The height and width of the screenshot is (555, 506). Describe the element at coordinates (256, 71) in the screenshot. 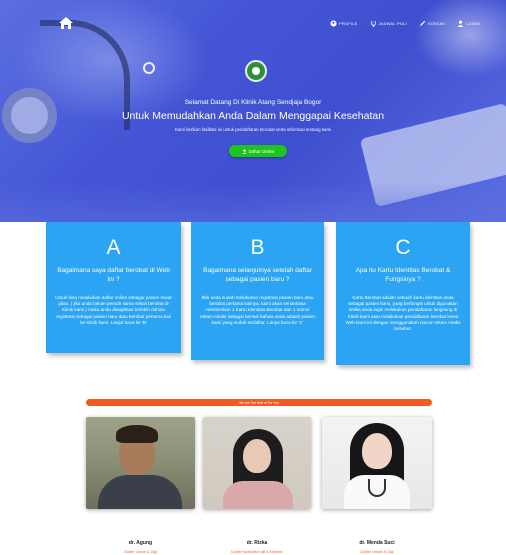

I see `clinic-logo` at that location.